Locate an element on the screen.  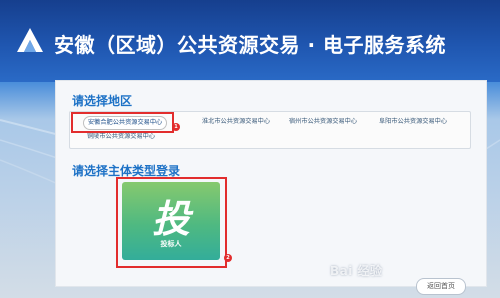
back-home-button: 返回首页 is located at coordinates (441, 286).